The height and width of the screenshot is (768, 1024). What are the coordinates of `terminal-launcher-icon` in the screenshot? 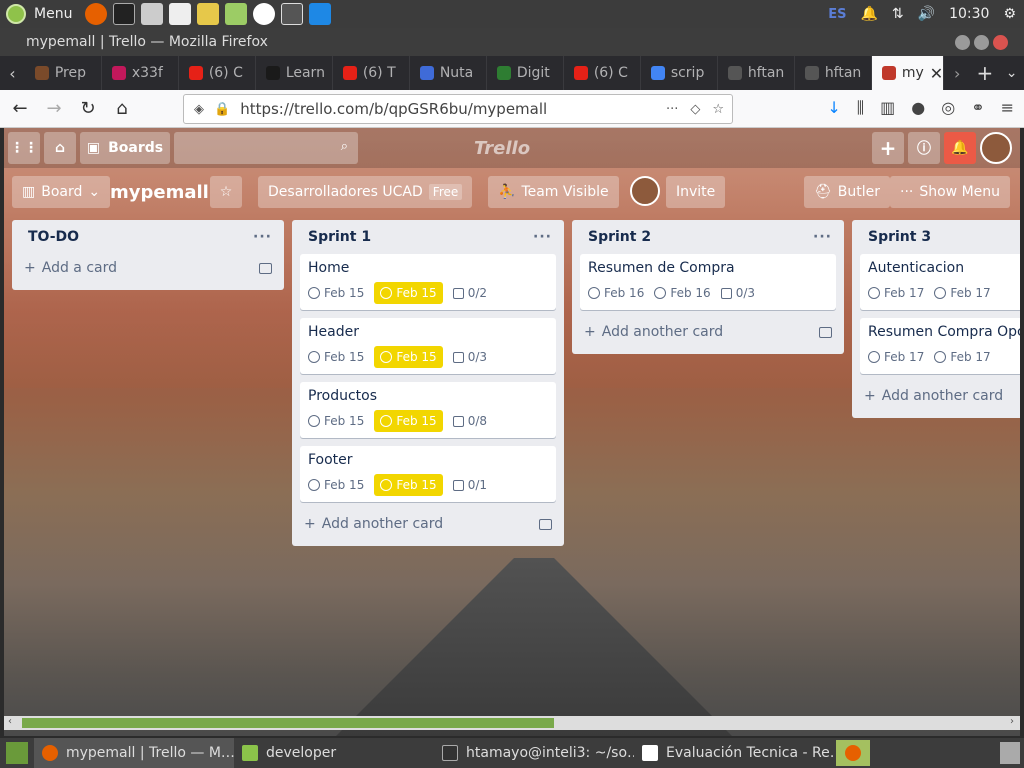 It's located at (124, 14).